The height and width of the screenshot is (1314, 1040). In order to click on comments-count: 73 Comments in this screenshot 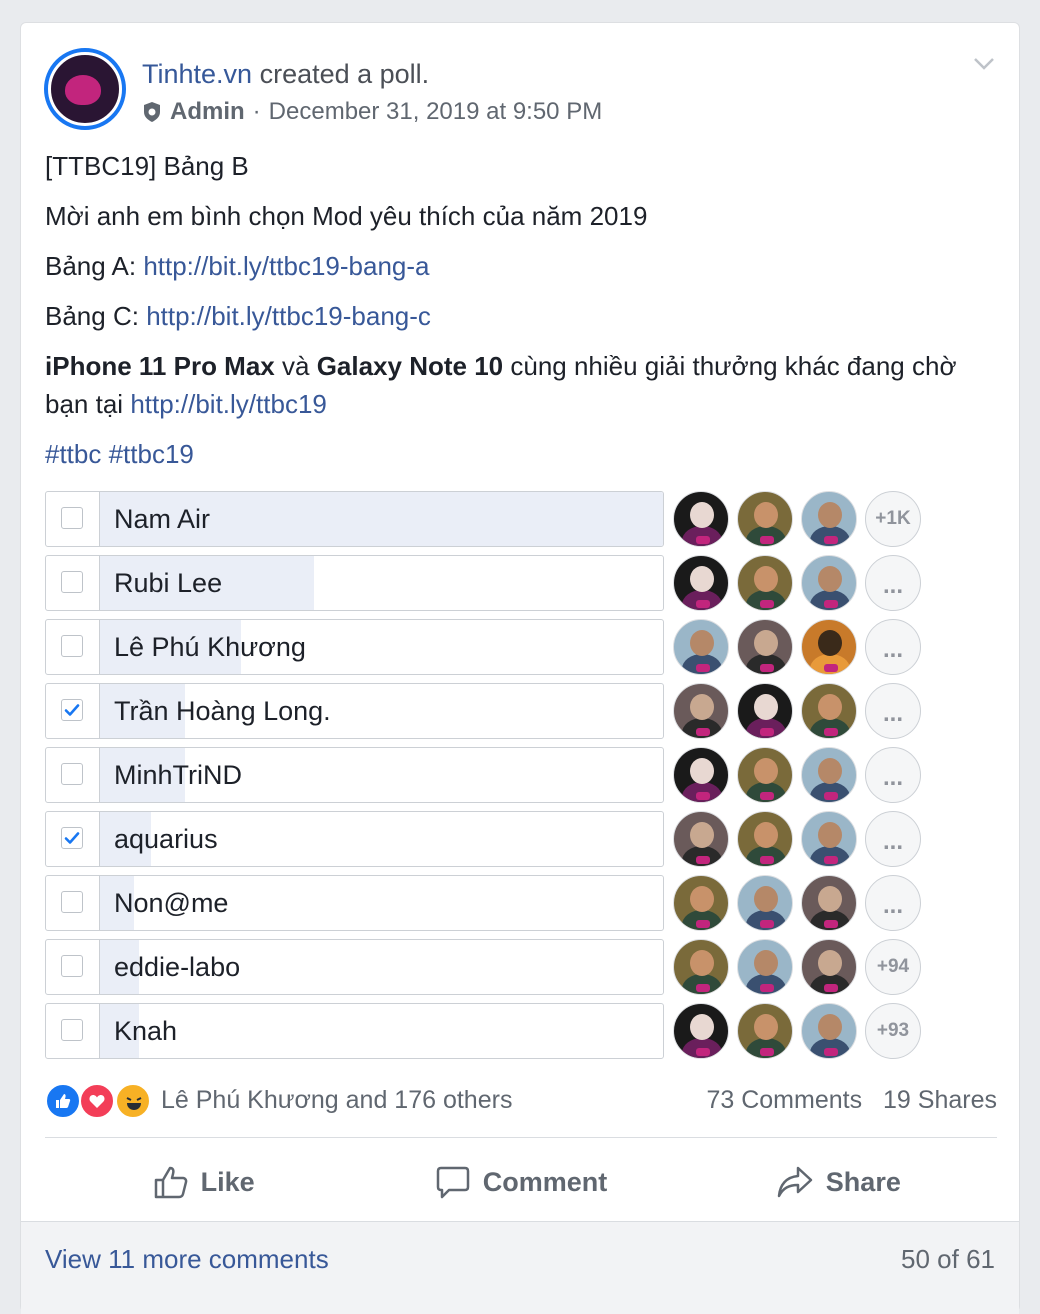, I will do `click(784, 1100)`.